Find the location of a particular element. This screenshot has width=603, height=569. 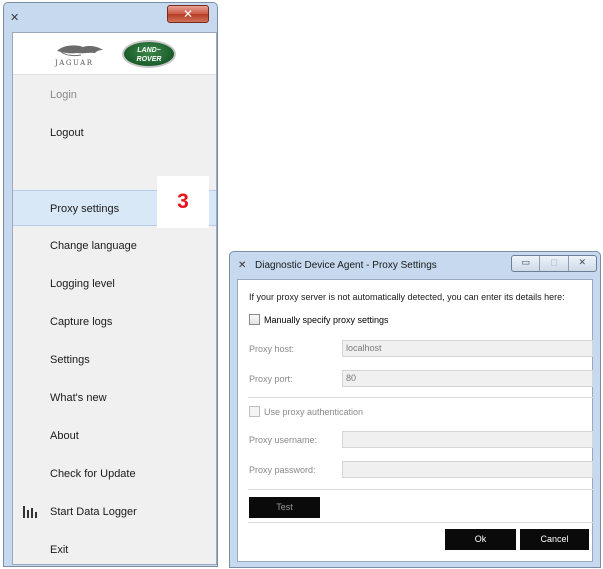

menu-item-check-for-update: Check for Update is located at coordinates (114, 474).